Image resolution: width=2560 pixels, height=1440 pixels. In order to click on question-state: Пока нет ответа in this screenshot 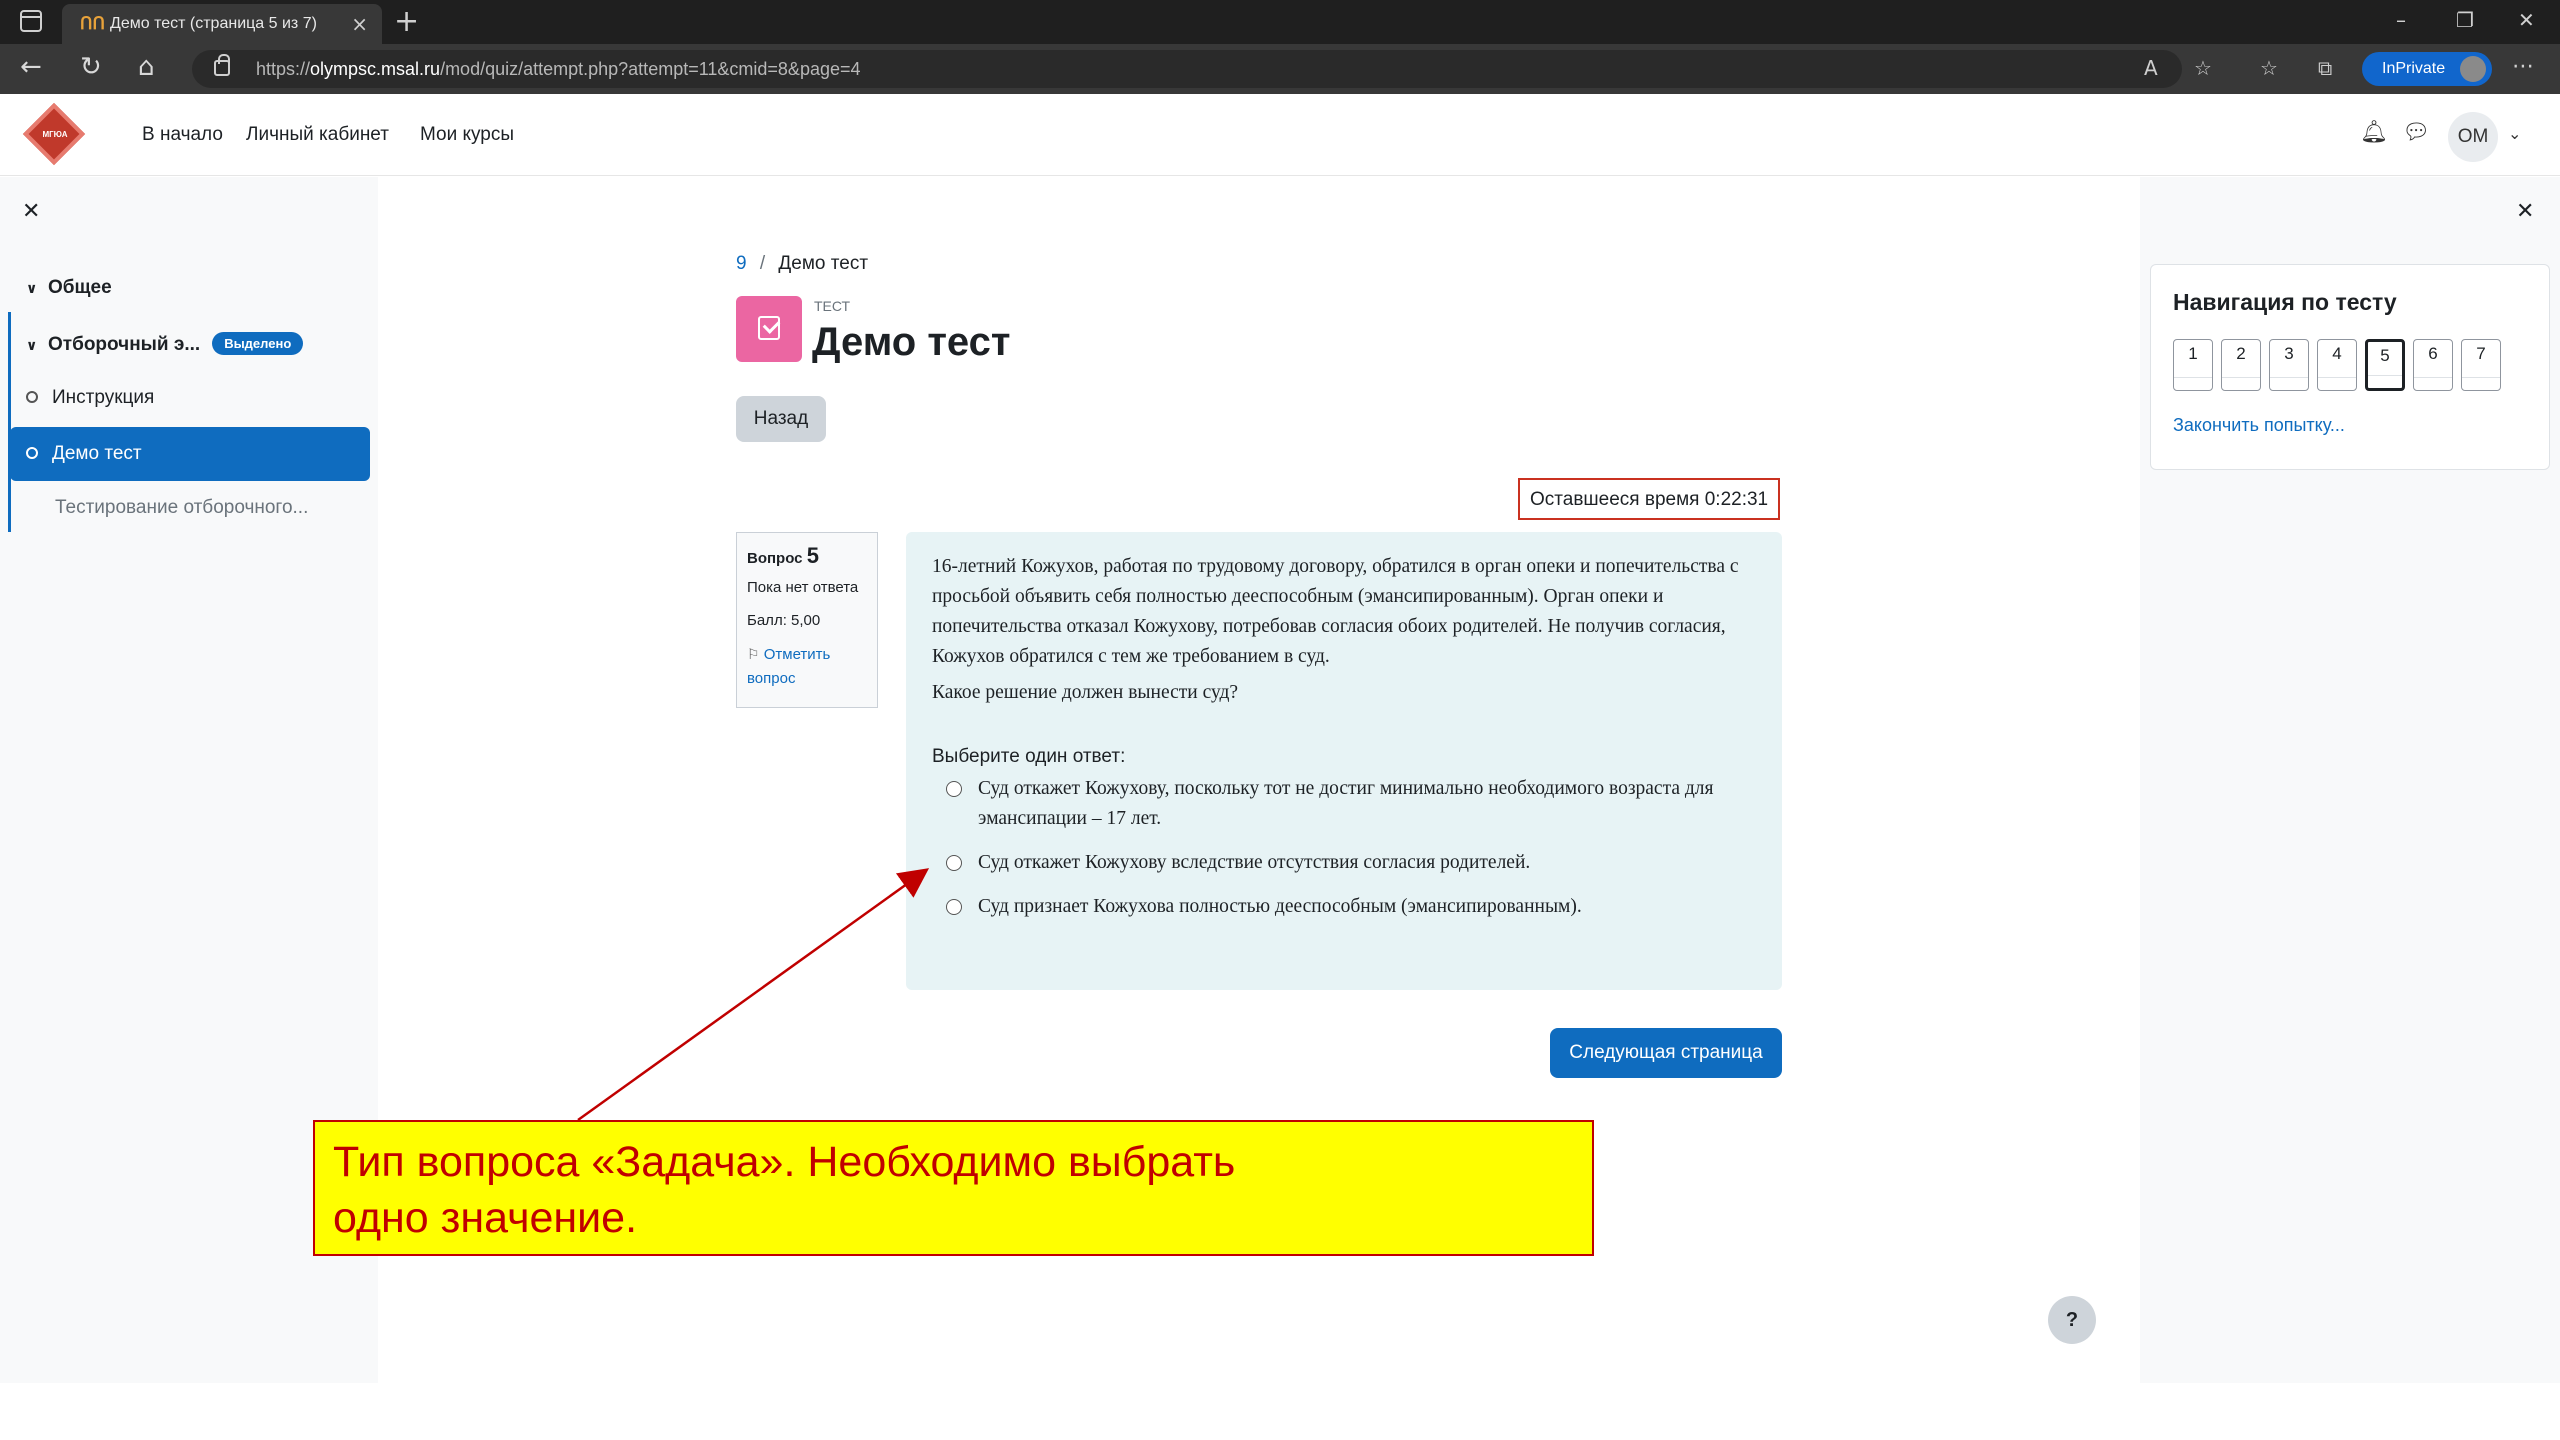, I will do `click(803, 587)`.